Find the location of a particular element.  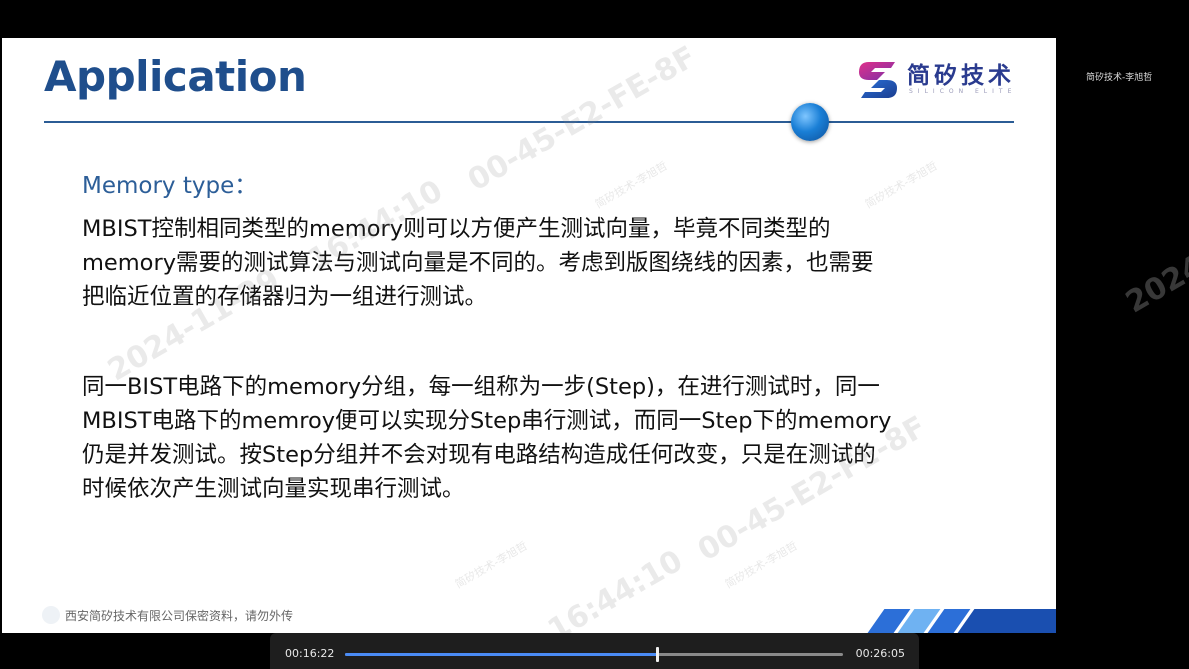

watermark-mac: 00-45-E2-FE-8F is located at coordinates (582, 119).